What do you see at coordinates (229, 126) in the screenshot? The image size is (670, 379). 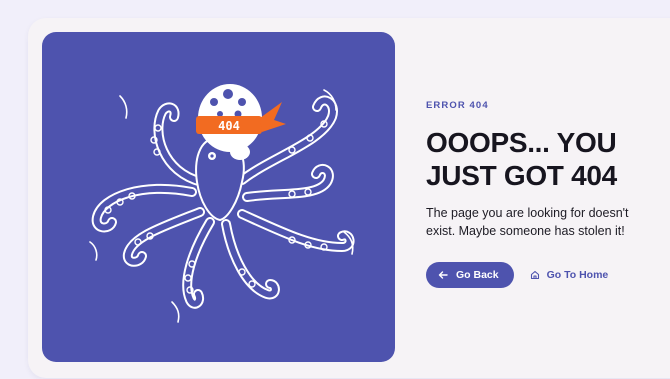 I see `bandana-label: 404` at bounding box center [229, 126].